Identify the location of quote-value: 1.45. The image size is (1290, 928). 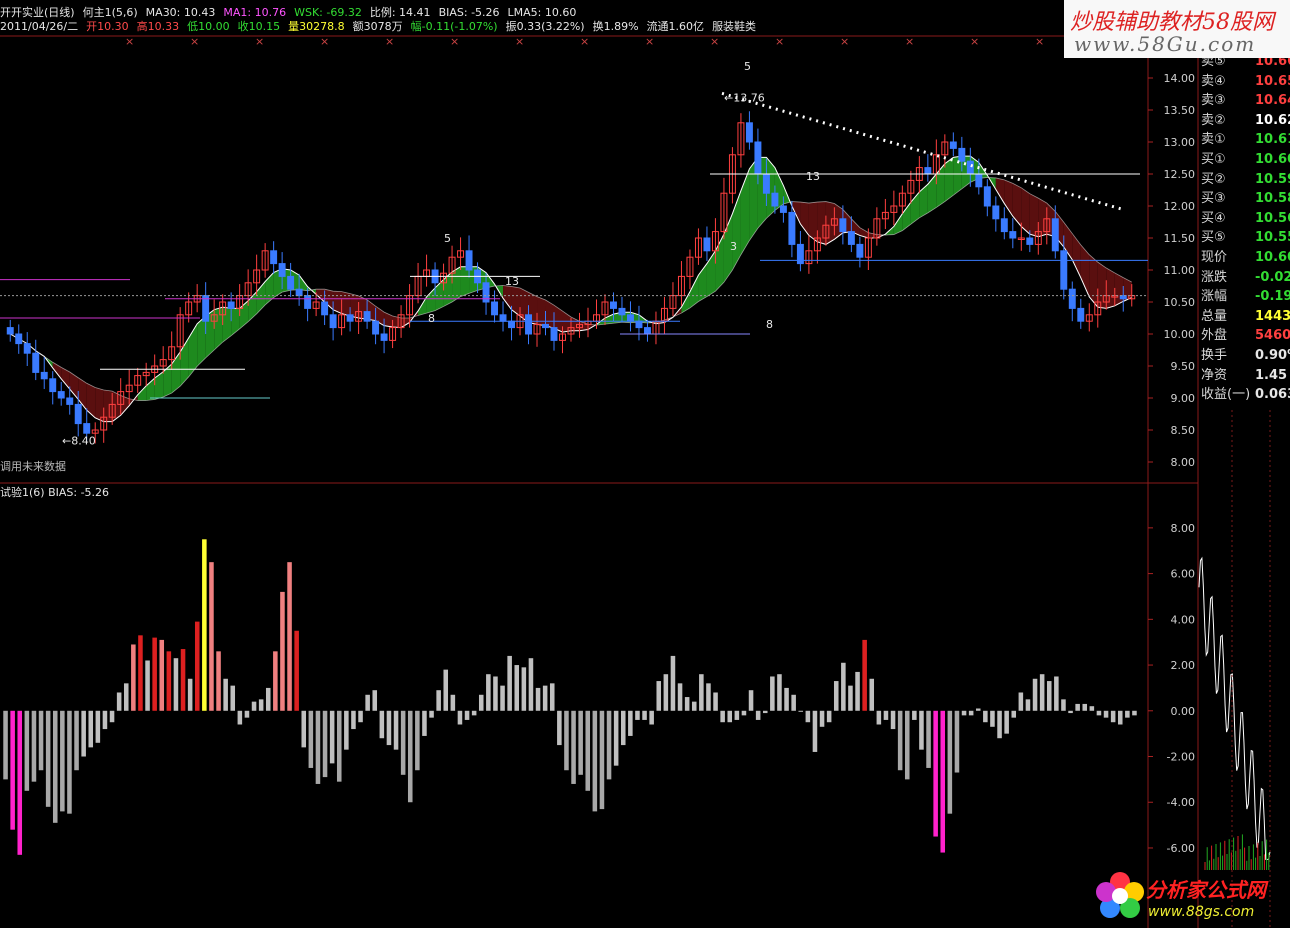
(1271, 375).